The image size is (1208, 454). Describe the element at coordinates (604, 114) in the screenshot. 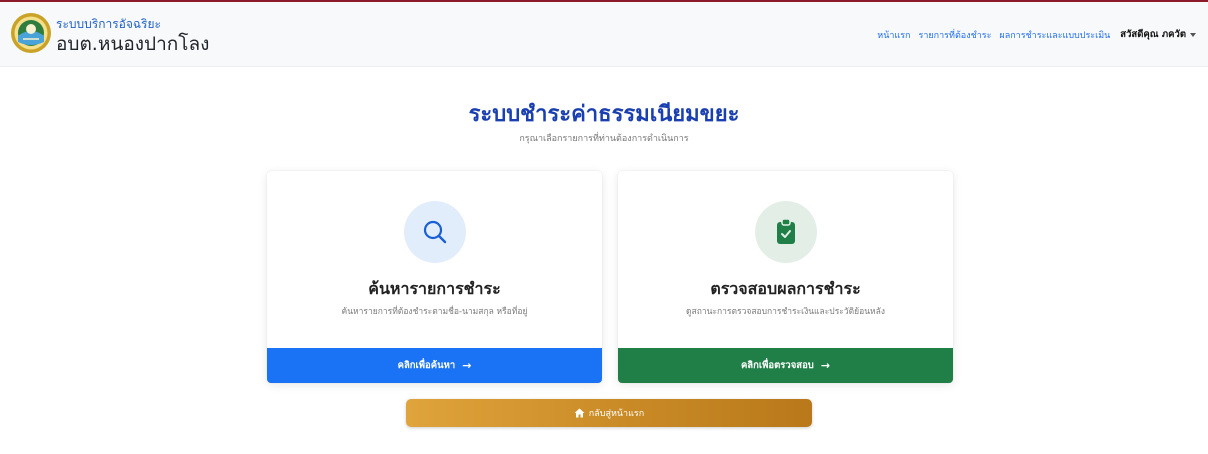

I see `page-title: ระบบชำระค่าธรรมเนียมขยะ` at that location.